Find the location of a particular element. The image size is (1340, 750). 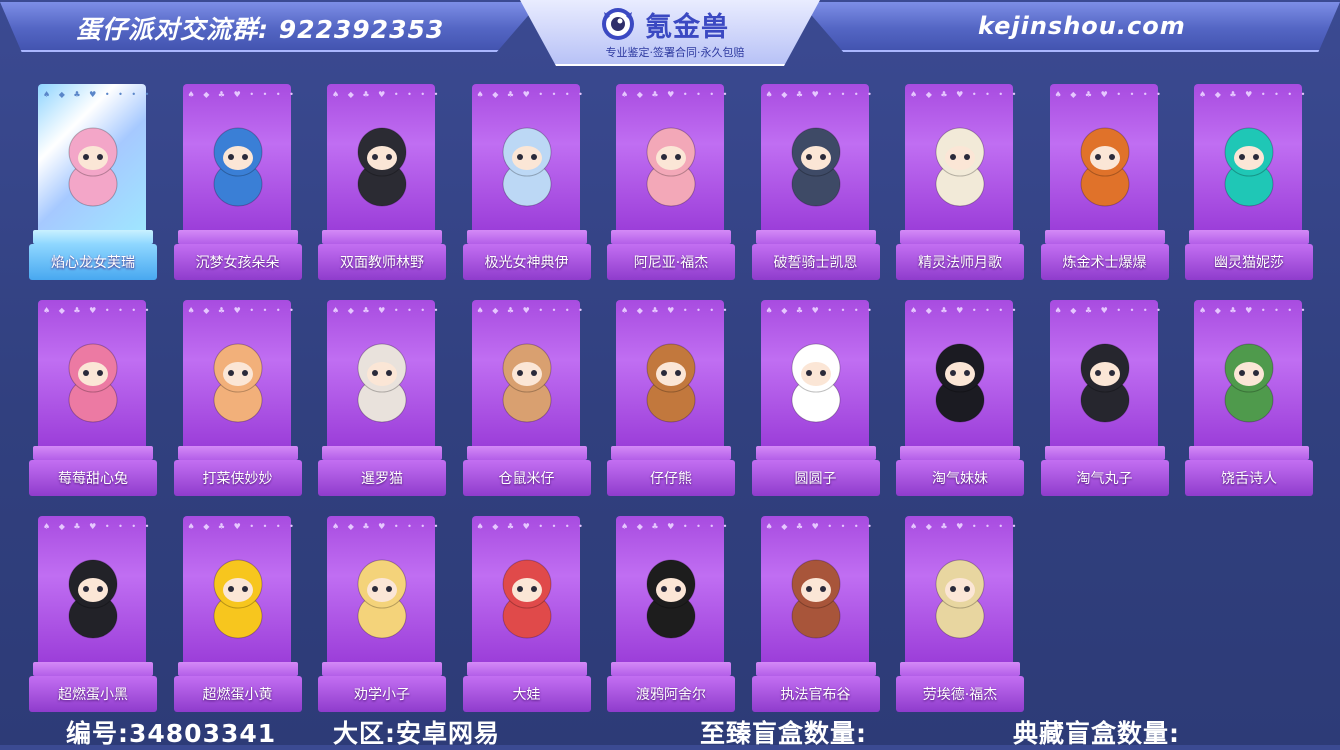

skin-name: 沉梦女孩朵朵 is located at coordinates (237, 263).